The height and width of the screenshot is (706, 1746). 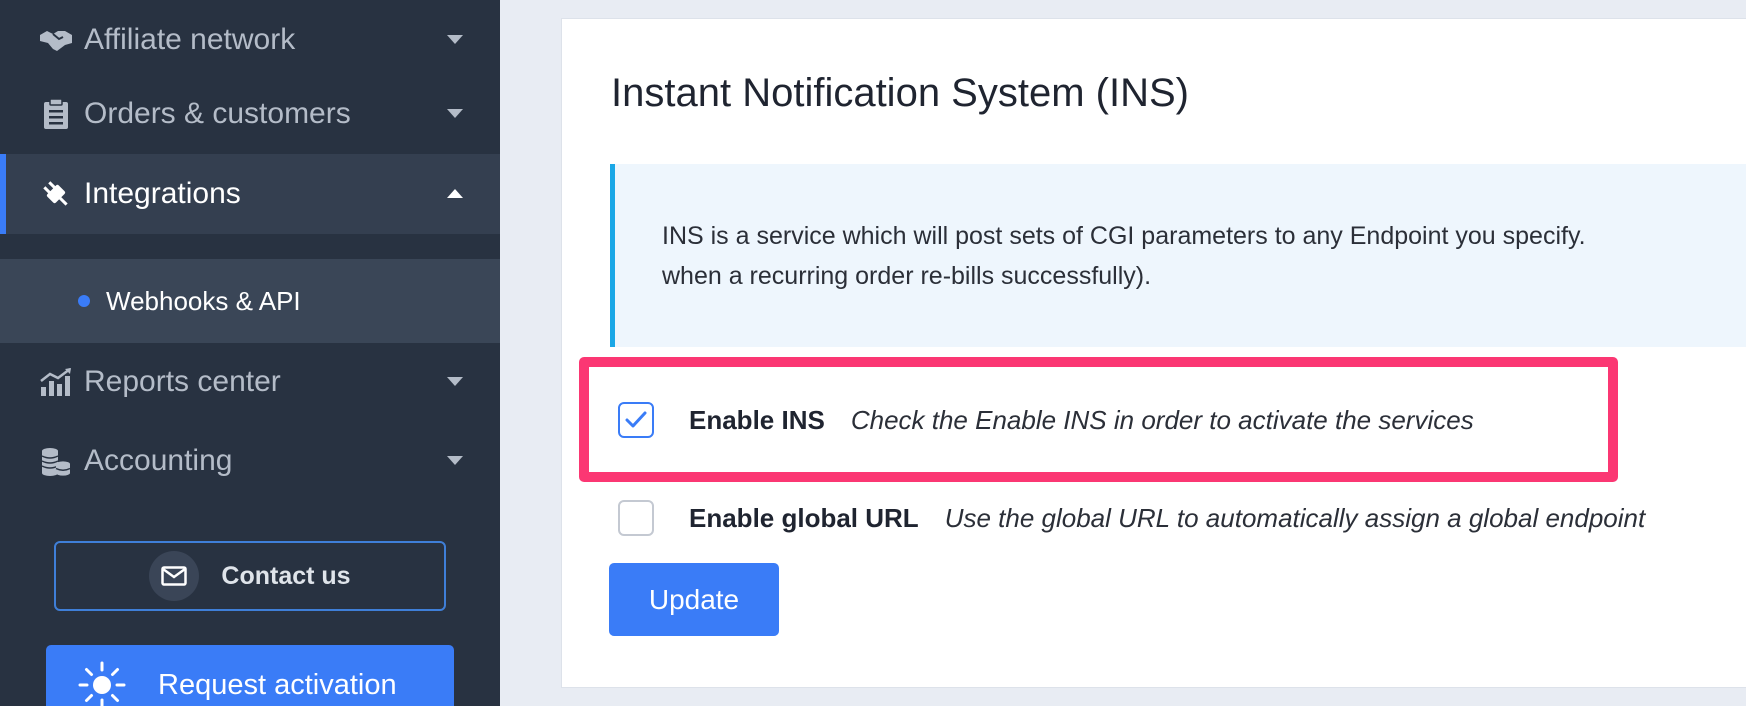 I want to click on checkmark-icon, so click(x=636, y=419).